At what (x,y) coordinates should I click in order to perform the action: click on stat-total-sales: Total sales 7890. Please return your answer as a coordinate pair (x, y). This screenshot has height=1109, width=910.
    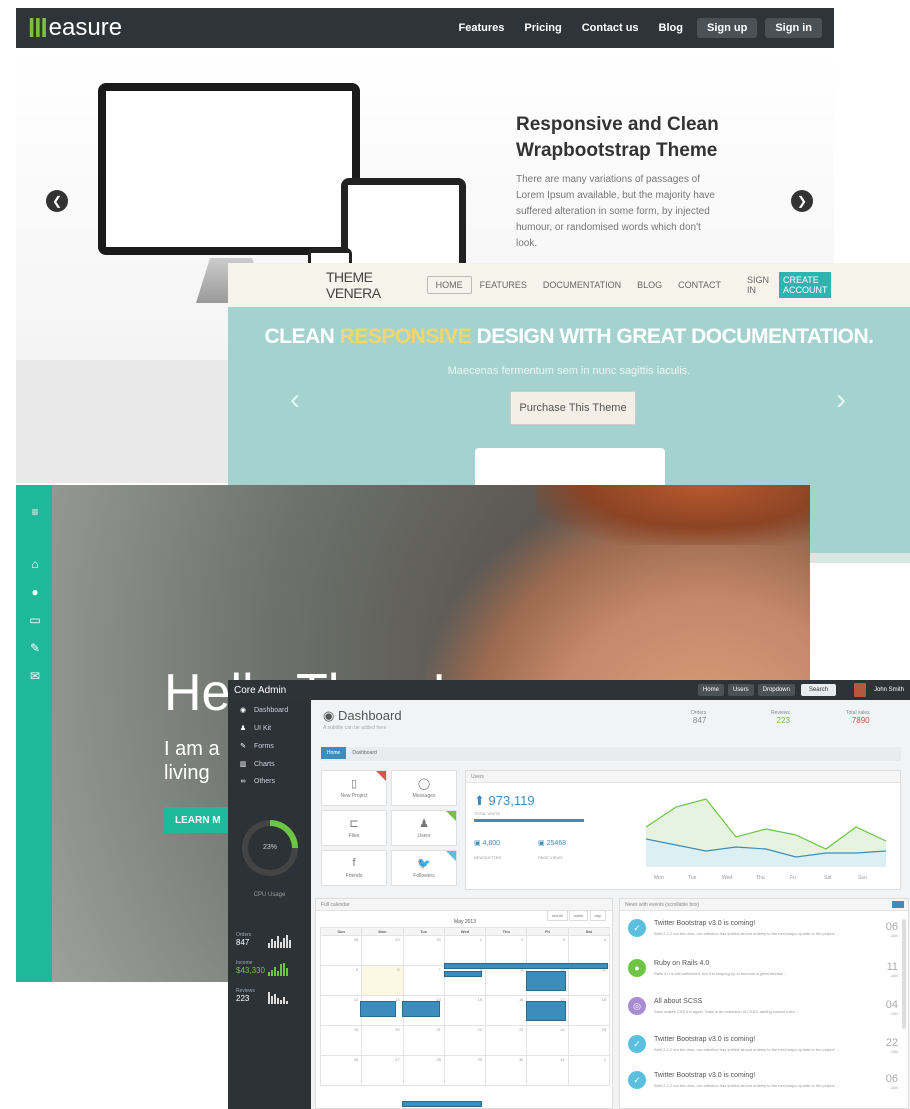
    Looking at the image, I should click on (858, 717).